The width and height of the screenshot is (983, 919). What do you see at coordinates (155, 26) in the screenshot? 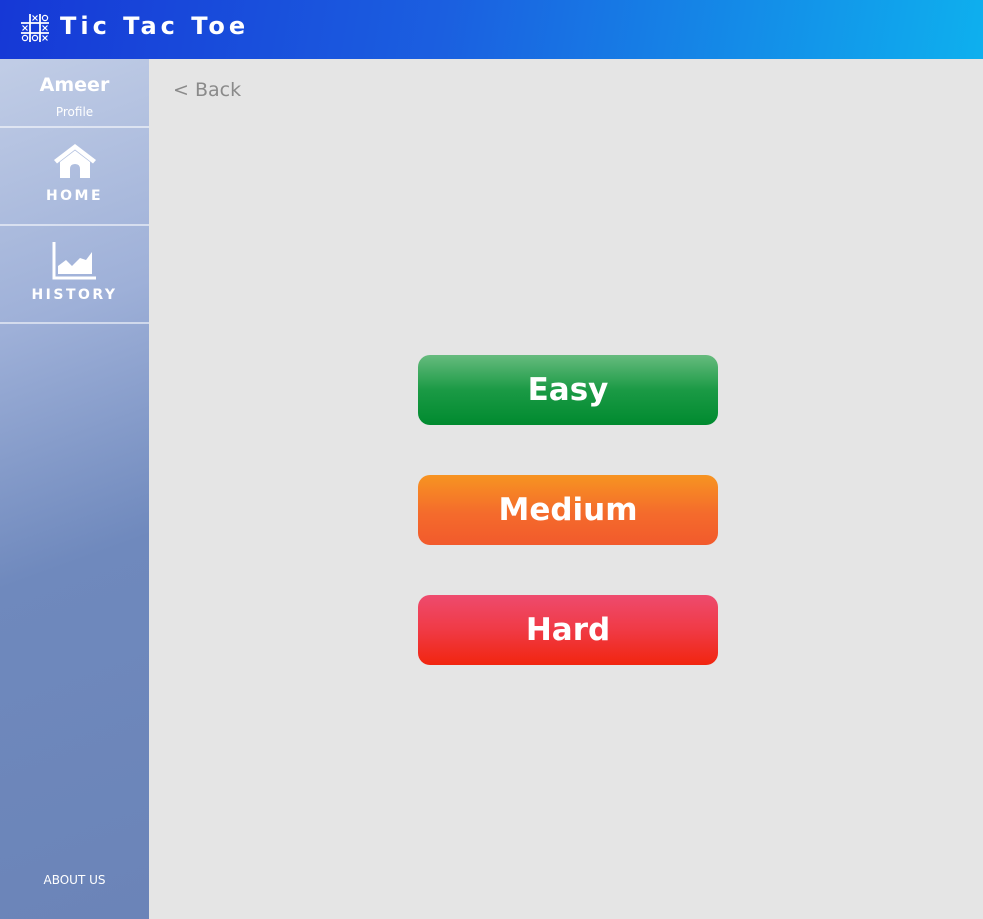
I see `app-title: Tic Tac Toe` at bounding box center [155, 26].